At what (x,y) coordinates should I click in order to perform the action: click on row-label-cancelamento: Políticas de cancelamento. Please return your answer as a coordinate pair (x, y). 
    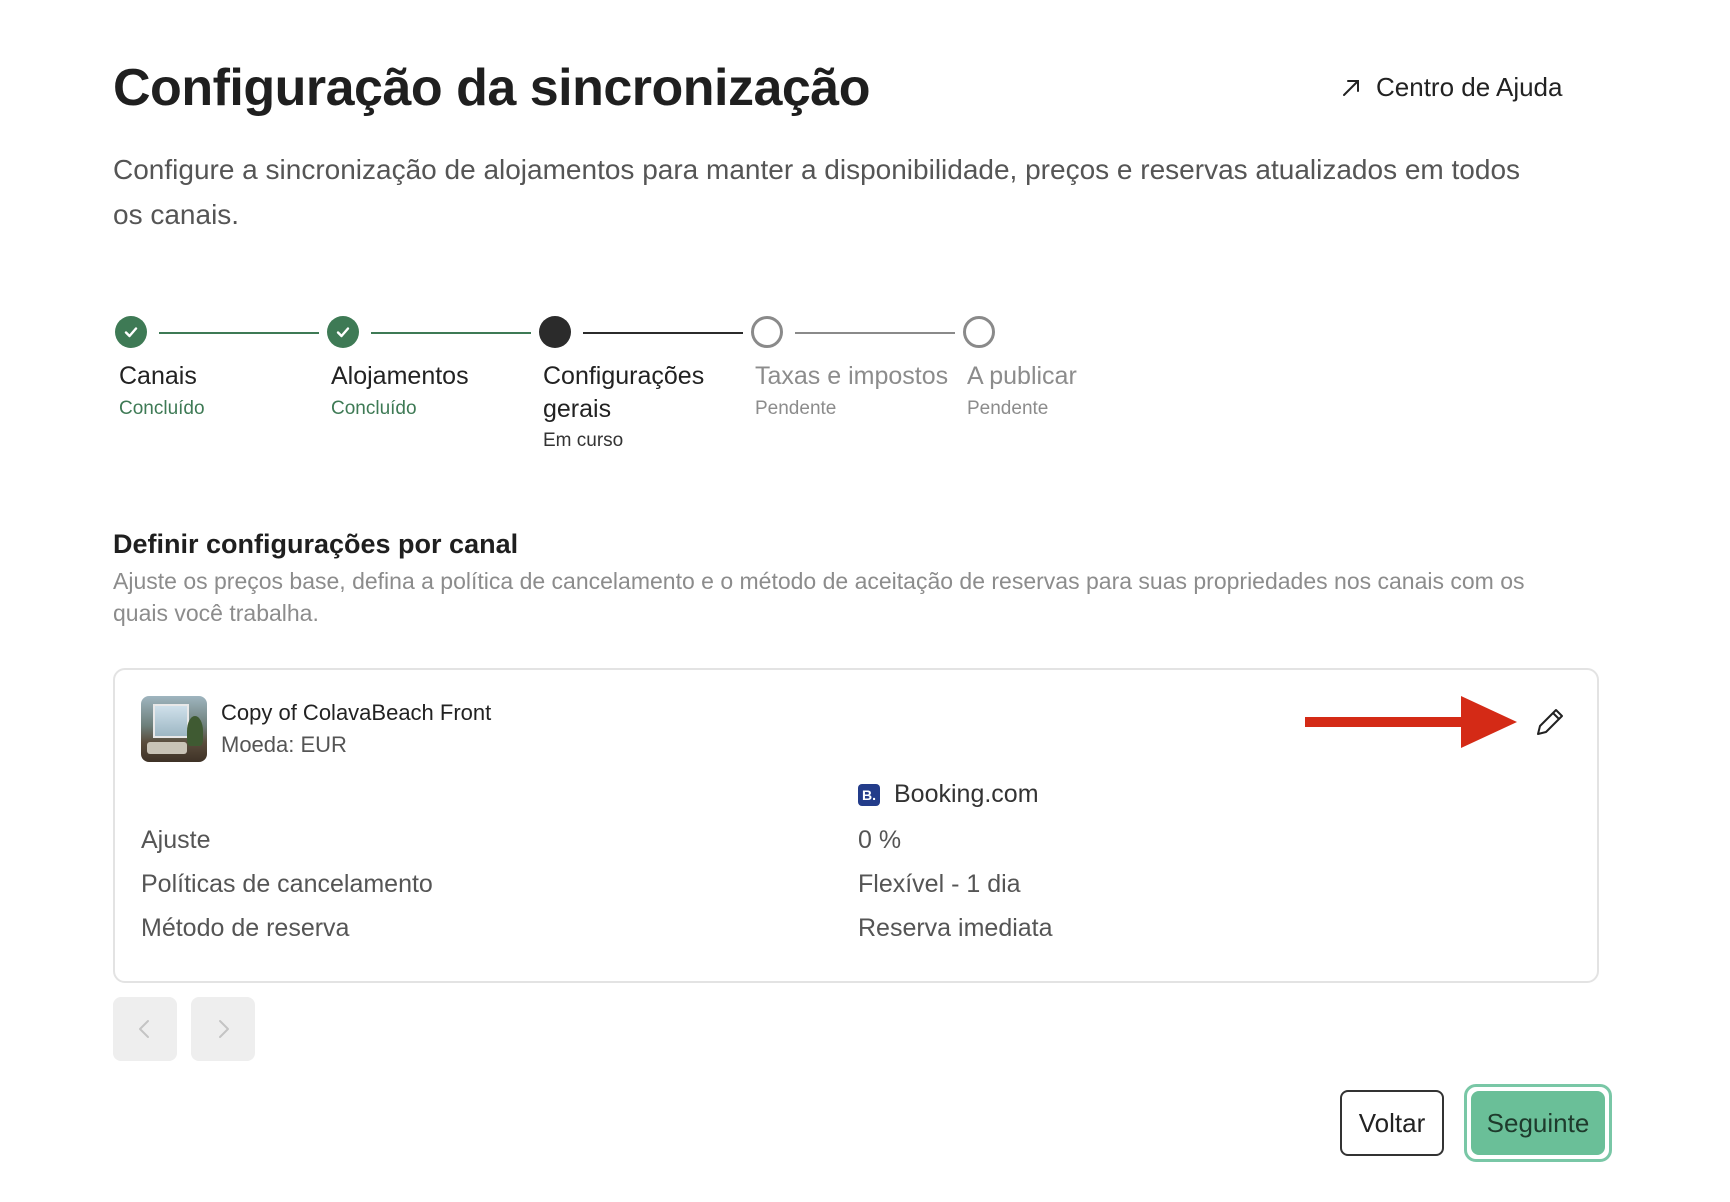
    Looking at the image, I should click on (287, 884).